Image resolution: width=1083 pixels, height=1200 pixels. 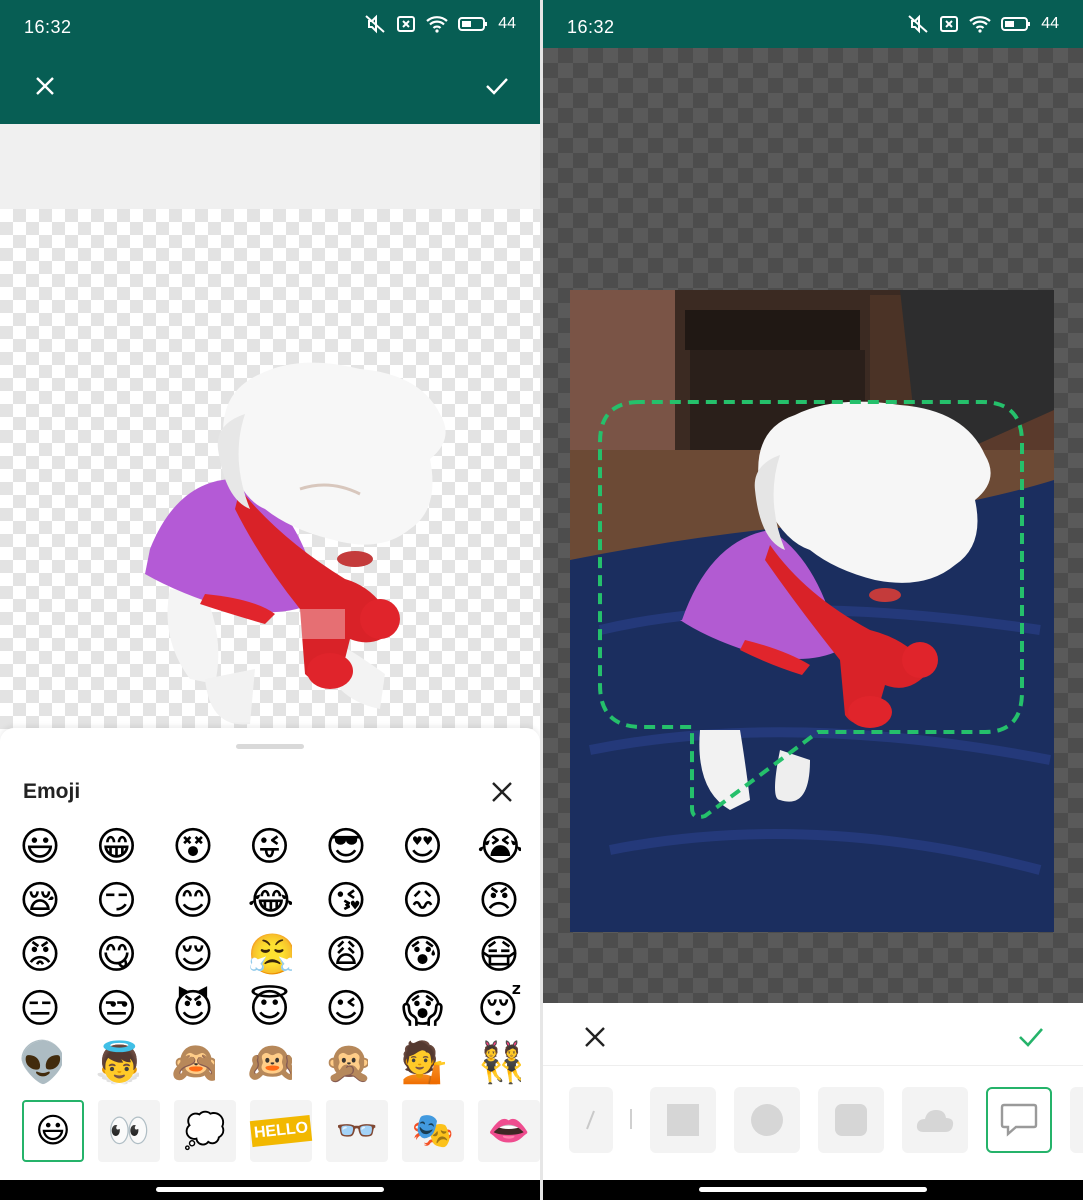 What do you see at coordinates (117, 1009) in the screenshot?
I see `emoji-item: 😒` at bounding box center [117, 1009].